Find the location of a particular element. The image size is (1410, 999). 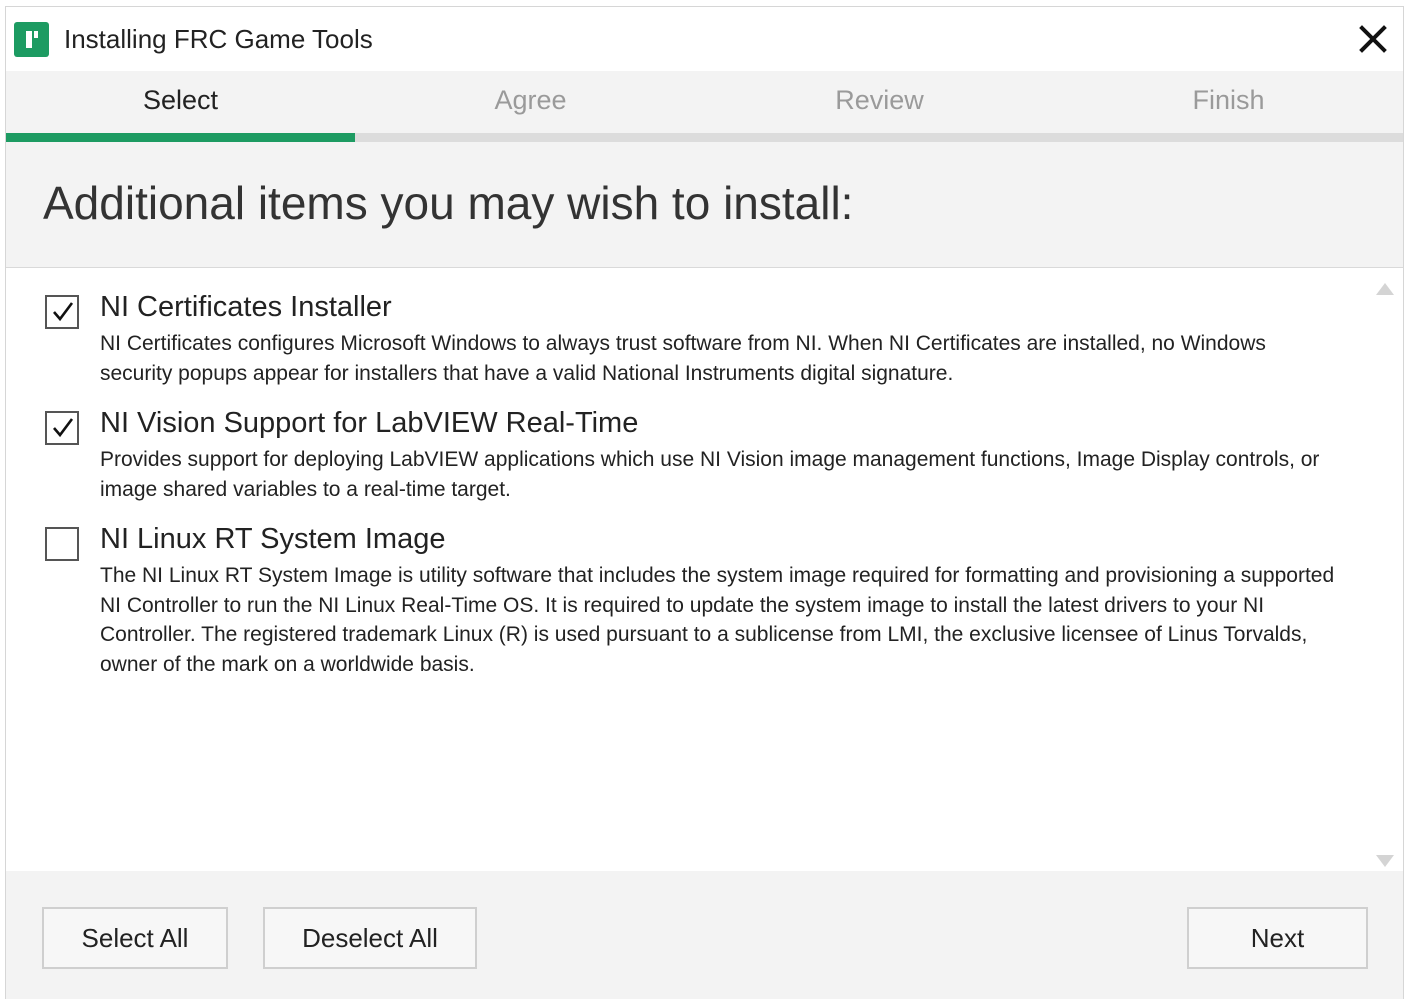

step-progress-track is located at coordinates (704, 137).